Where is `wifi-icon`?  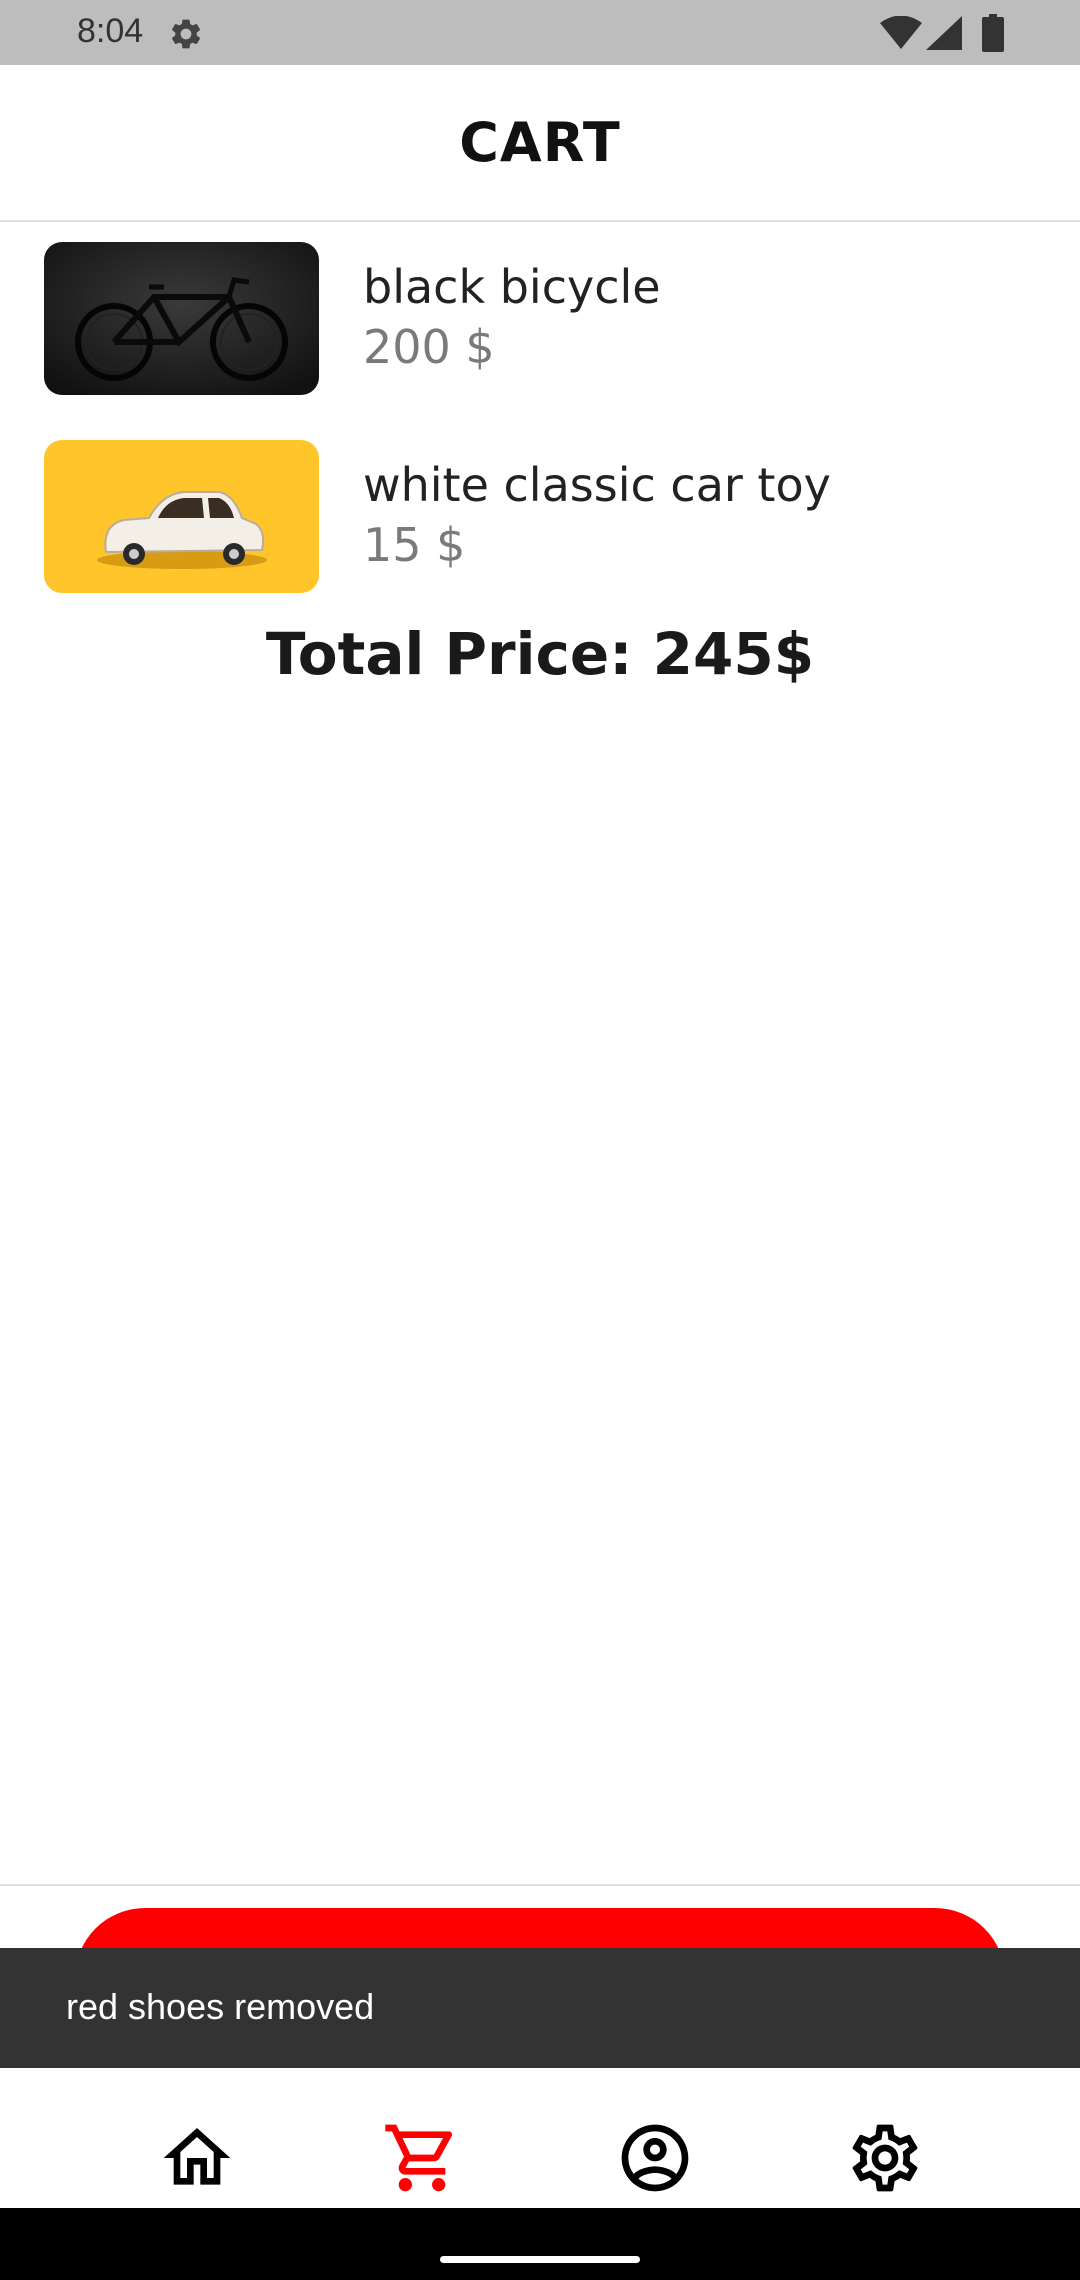
wifi-icon is located at coordinates (901, 32).